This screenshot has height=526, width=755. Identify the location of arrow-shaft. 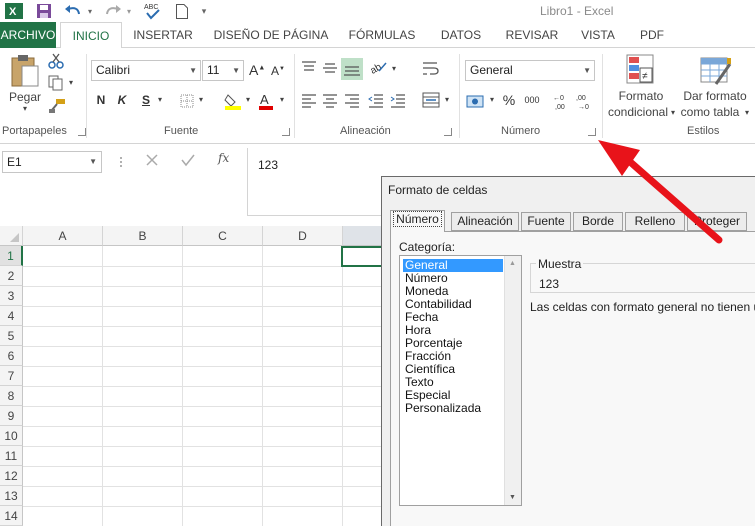
(673, 200).